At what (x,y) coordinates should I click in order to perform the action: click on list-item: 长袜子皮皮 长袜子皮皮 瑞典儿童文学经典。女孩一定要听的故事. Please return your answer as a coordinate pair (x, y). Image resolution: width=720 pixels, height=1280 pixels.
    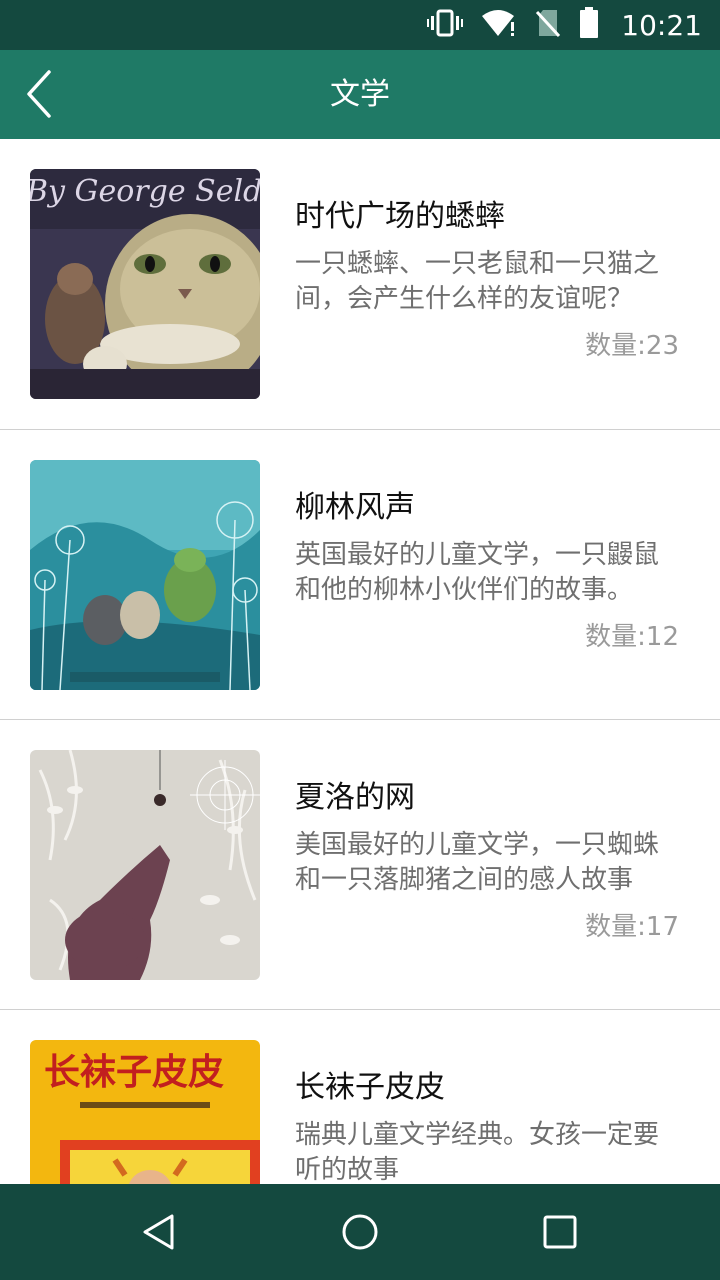
    Looking at the image, I should click on (360, 1097).